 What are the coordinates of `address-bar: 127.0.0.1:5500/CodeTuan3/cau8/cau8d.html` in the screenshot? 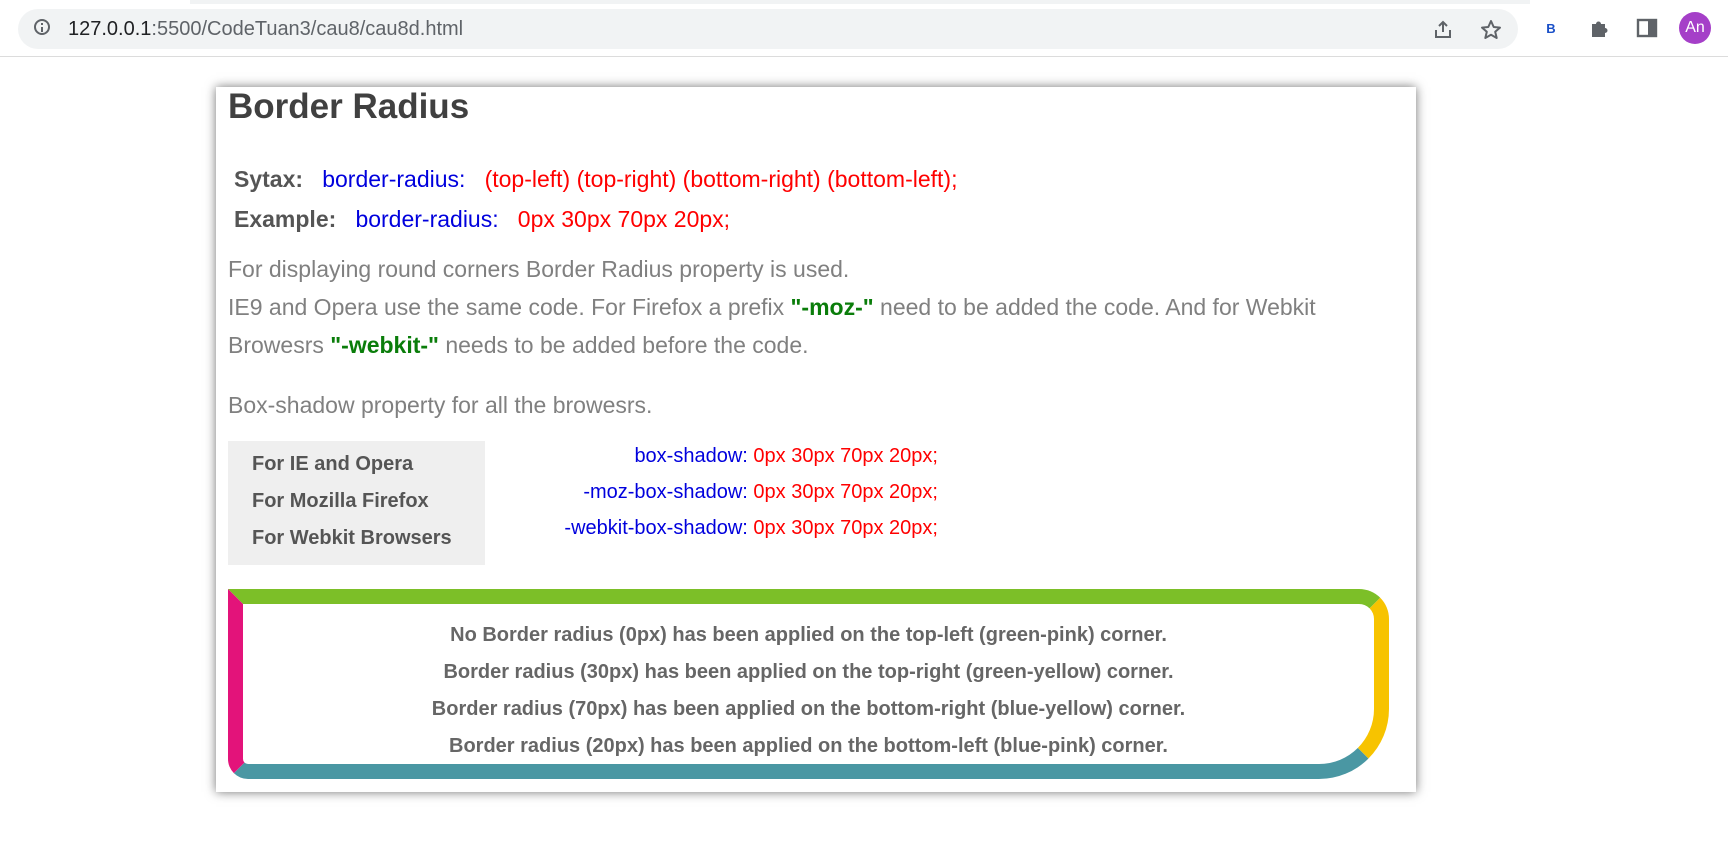 It's located at (768, 29).